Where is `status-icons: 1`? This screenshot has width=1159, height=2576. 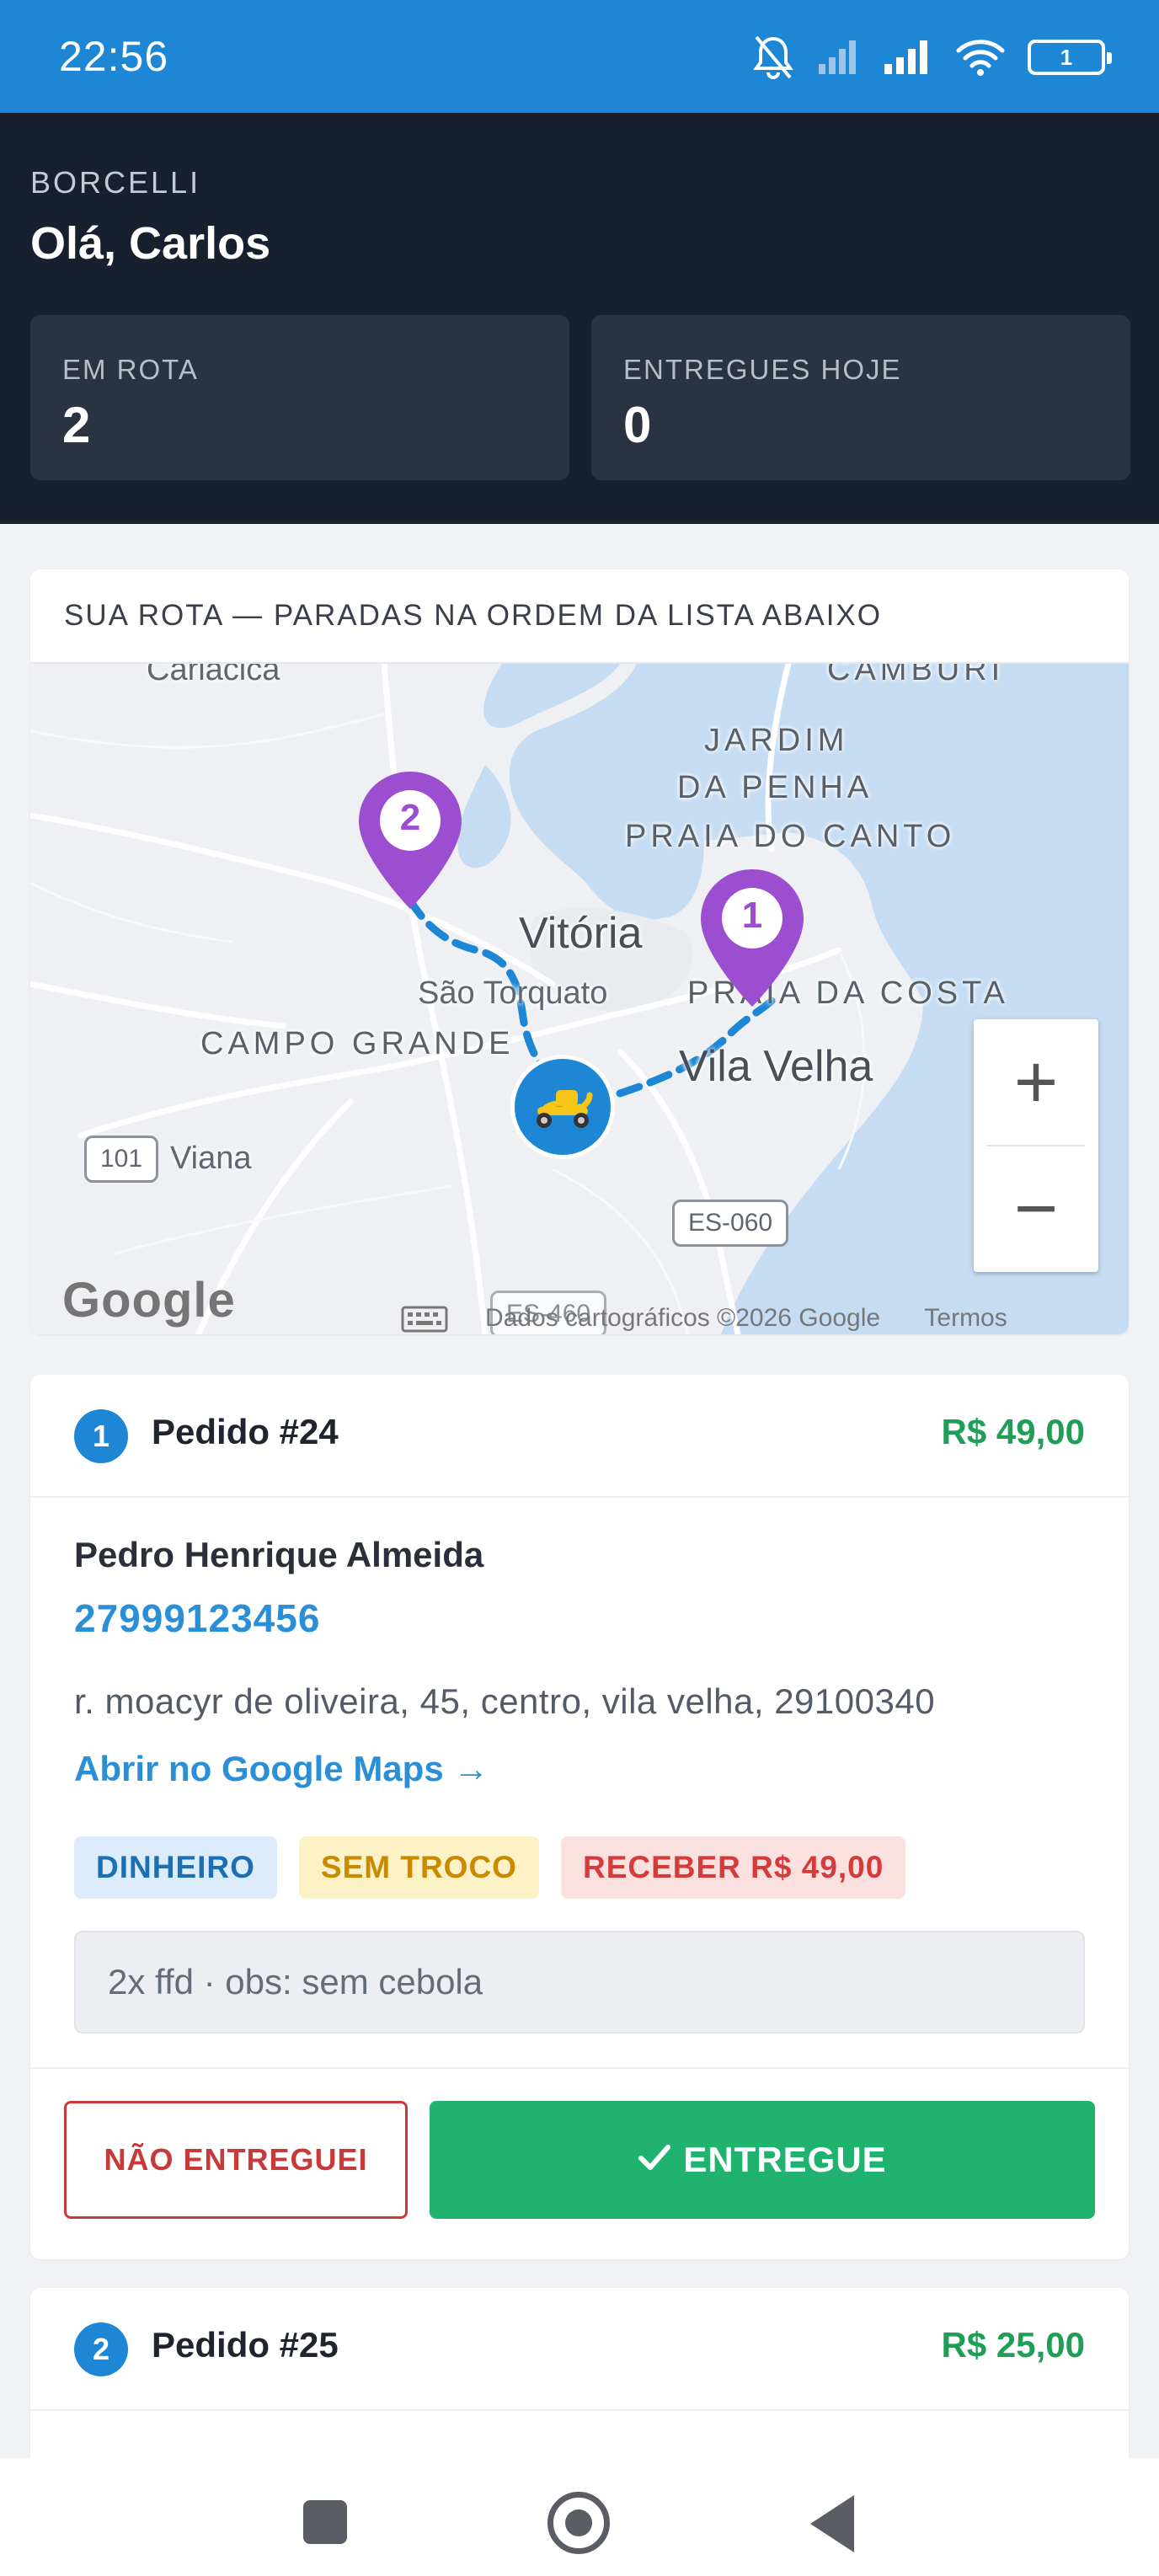
status-icons: 1 is located at coordinates (931, 57).